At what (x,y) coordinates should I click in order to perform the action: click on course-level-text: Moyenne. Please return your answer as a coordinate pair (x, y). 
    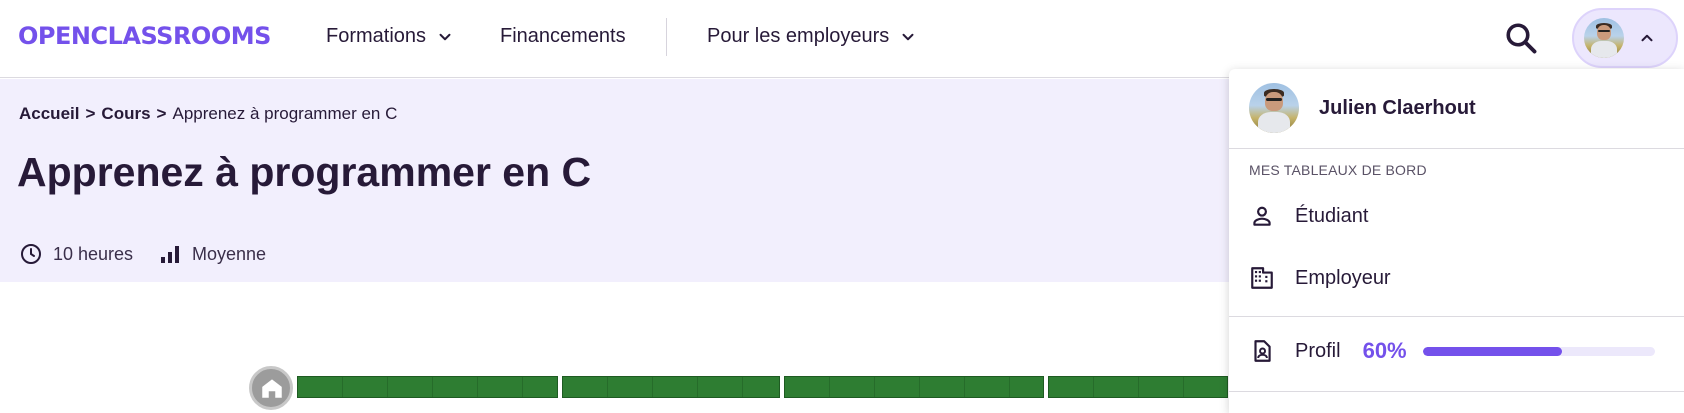
    Looking at the image, I should click on (229, 253).